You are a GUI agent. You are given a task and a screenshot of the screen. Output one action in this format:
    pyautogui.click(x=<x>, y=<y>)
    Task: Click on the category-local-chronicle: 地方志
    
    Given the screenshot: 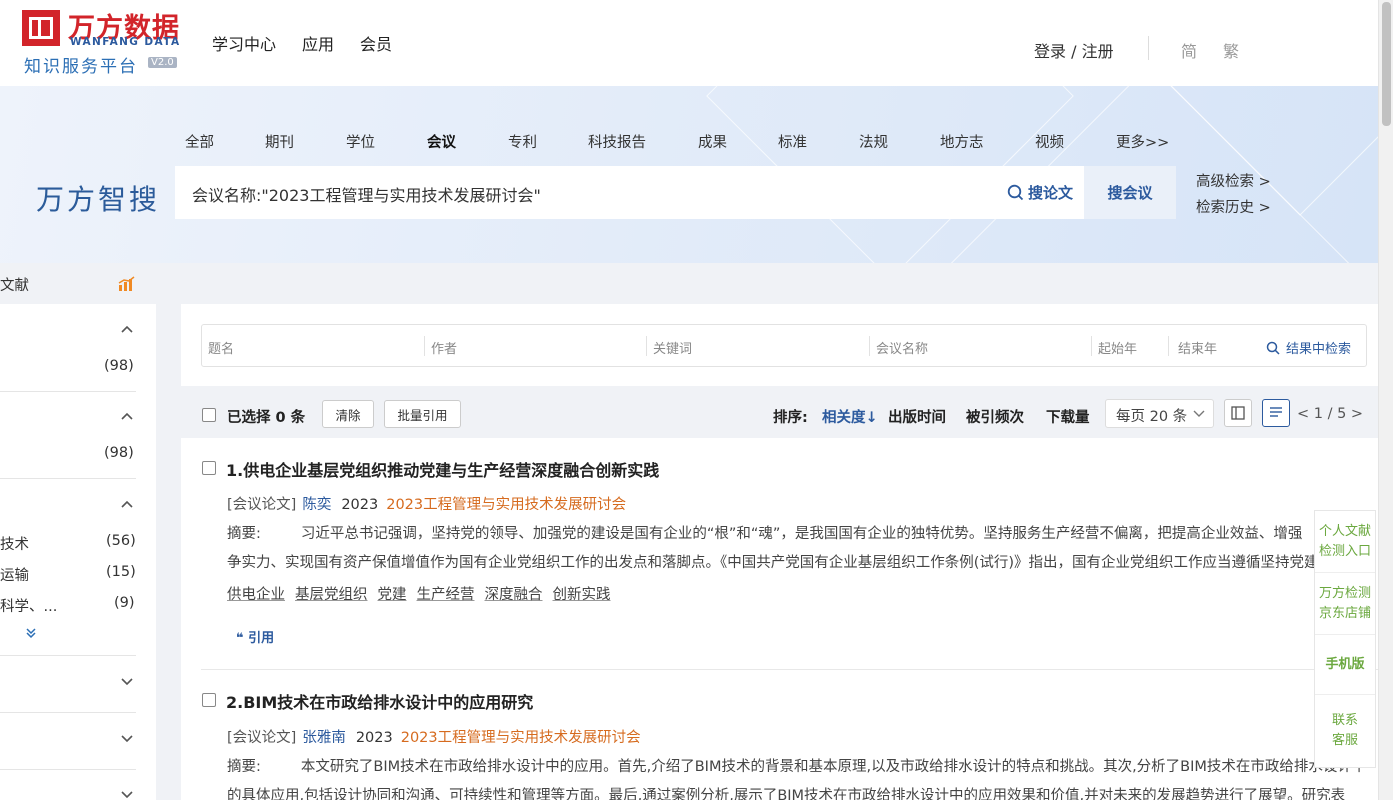 What is the action you would take?
    pyautogui.click(x=962, y=141)
    